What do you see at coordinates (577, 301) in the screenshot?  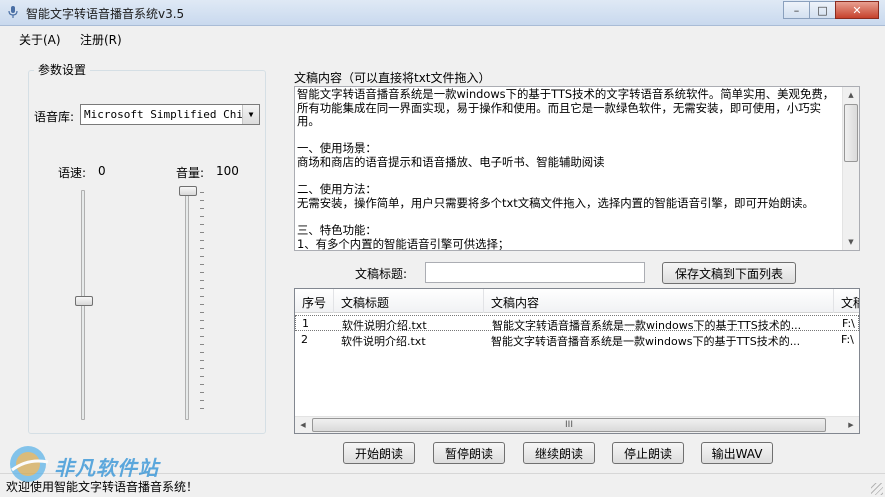 I see `list-header: 序号 文稿标题 文稿内容 文稿` at bounding box center [577, 301].